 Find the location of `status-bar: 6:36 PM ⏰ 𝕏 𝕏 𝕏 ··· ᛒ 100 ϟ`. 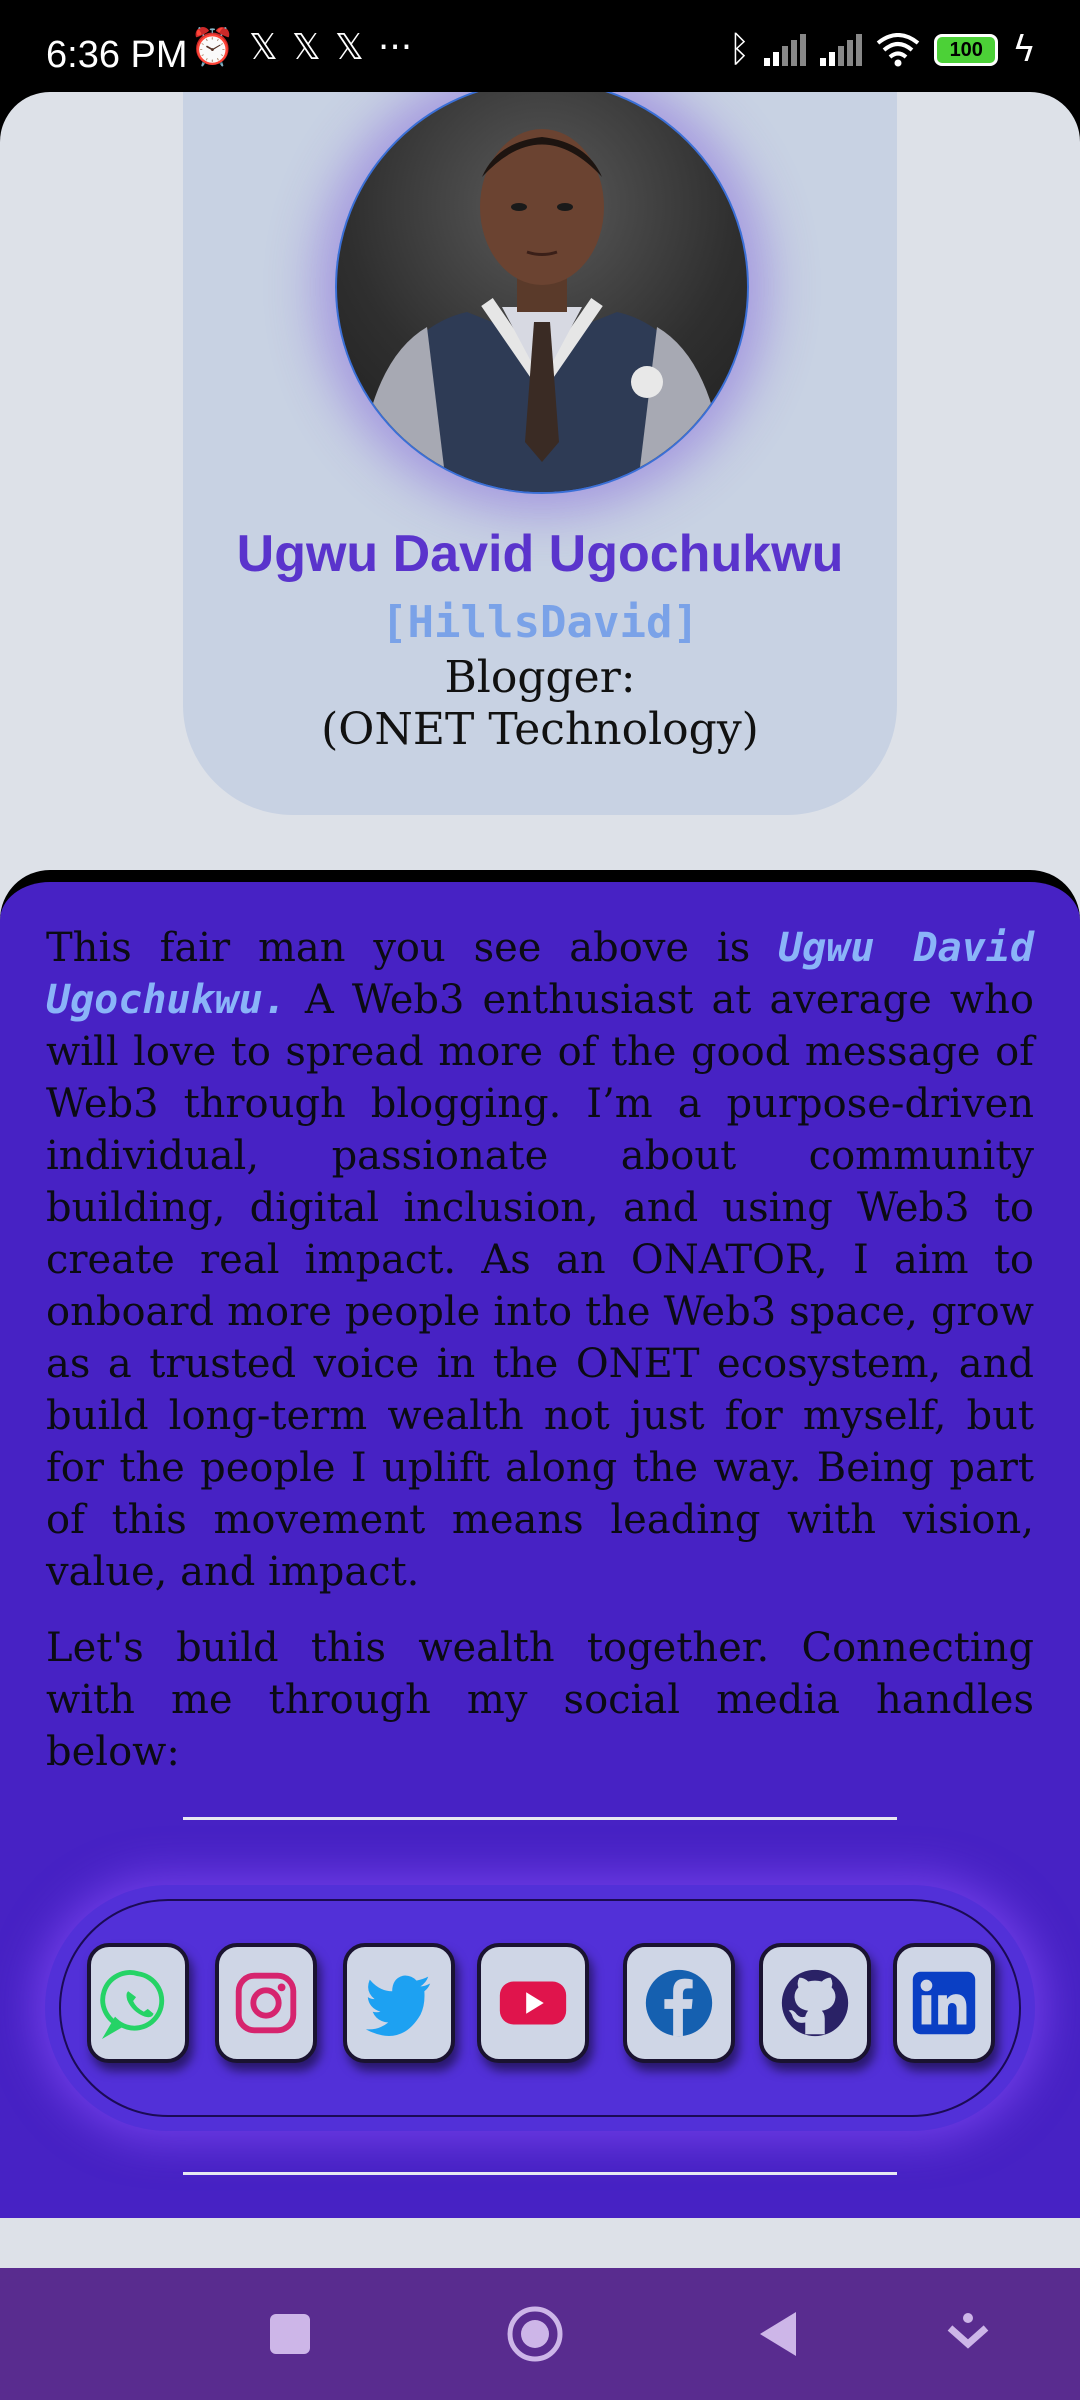

status-bar: 6:36 PM ⏰ 𝕏 𝕏 𝕏 ··· ᛒ 100 ϟ is located at coordinates (540, 46).